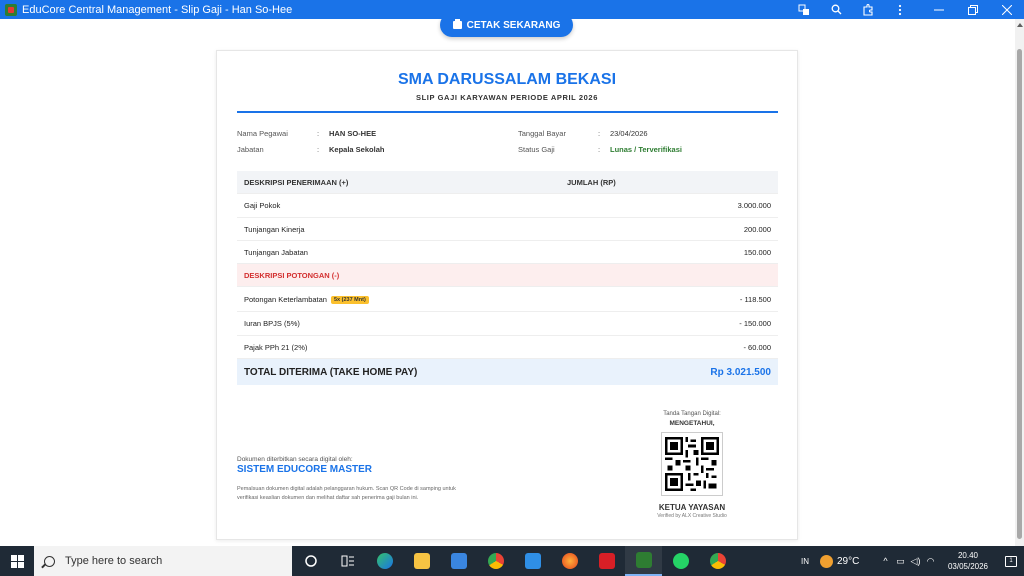 This screenshot has width=1024, height=576. I want to click on slip-subtitle: SLIP GAJI KARYAWAN PERIODE APRIL 2026, so click(507, 97).